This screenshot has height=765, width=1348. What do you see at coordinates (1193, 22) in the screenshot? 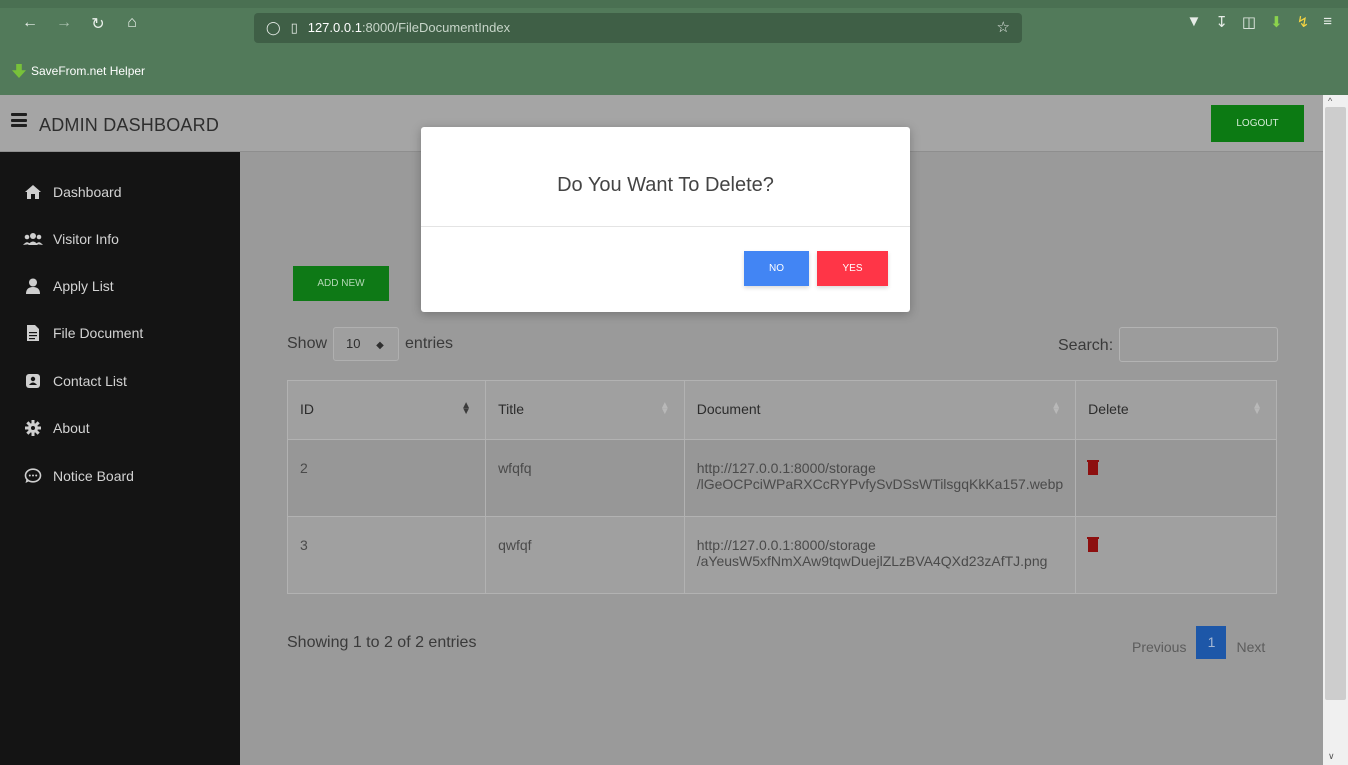
I see `pocket-icon: ▼` at bounding box center [1193, 22].